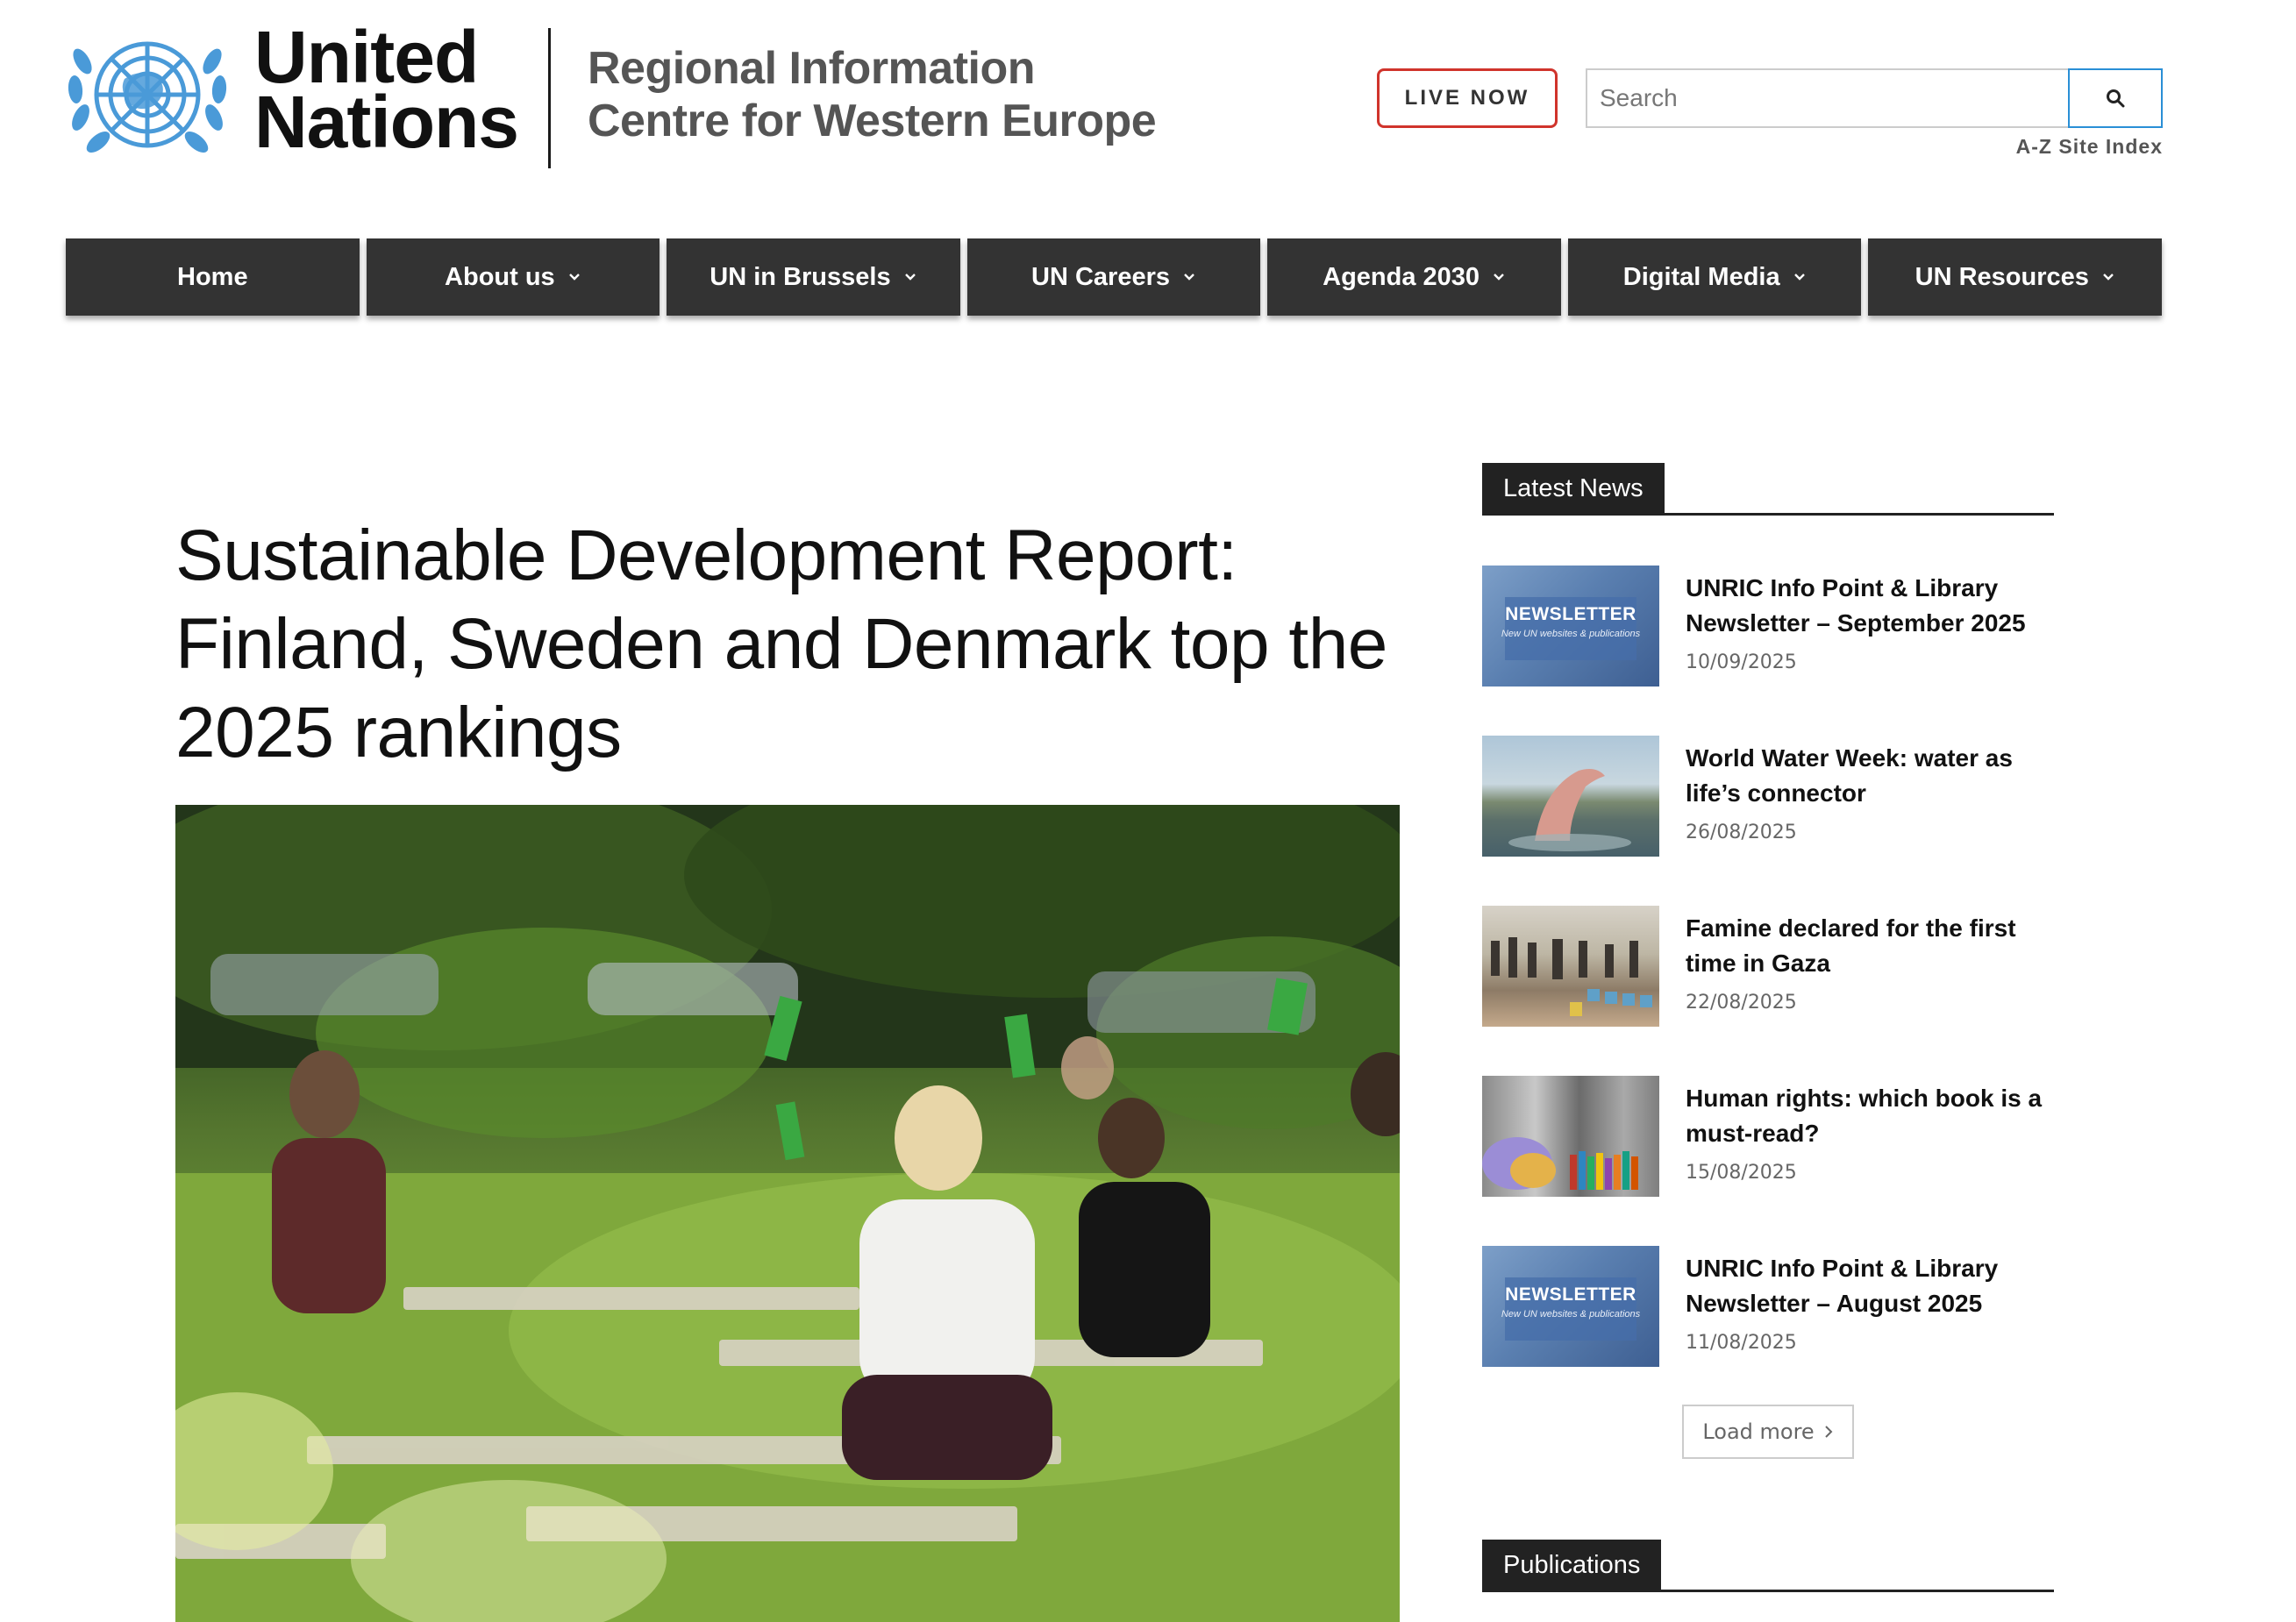 This screenshot has height=1622, width=2296. I want to click on news-date: 22/08/2025, so click(1741, 1003).